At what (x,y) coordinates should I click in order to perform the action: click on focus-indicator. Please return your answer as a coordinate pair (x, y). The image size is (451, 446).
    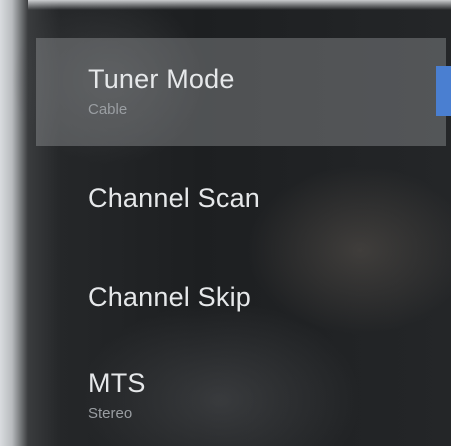
    Looking at the image, I should click on (443, 91).